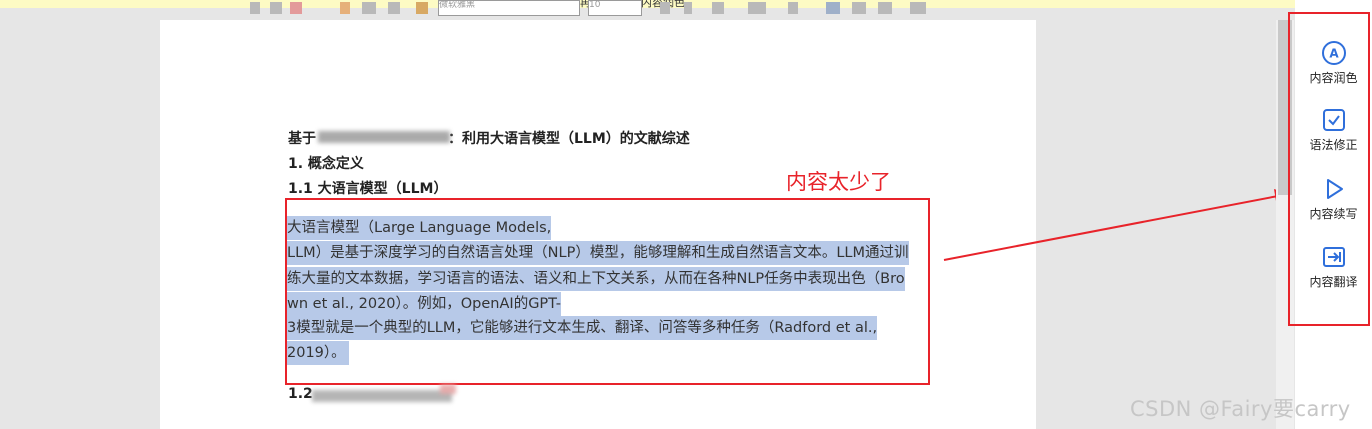 This screenshot has width=1372, height=429. Describe the element at coordinates (1329, 169) in the screenshot. I see `annotation-box-panel` at that location.